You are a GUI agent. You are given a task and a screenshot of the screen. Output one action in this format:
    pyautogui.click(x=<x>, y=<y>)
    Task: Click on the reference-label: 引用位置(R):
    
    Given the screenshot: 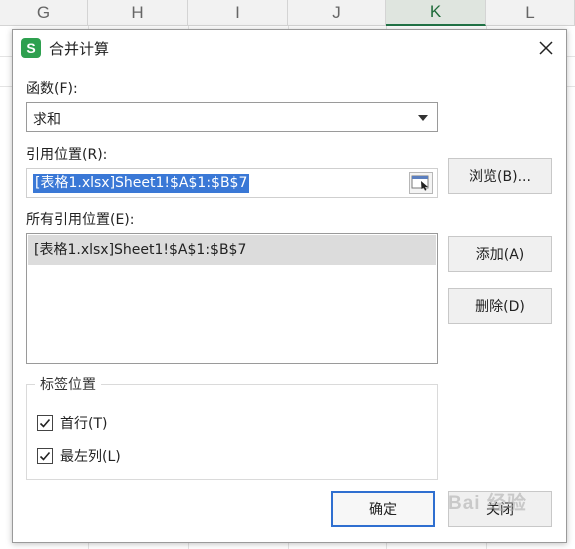 What is the action you would take?
    pyautogui.click(x=67, y=155)
    